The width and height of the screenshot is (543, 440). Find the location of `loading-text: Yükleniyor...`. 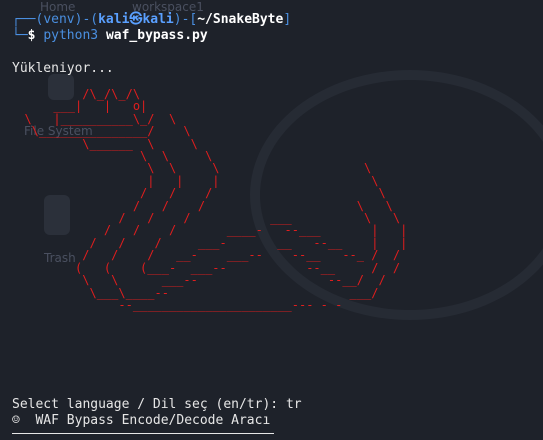

loading-text: Yükleniyor... is located at coordinates (63, 68).